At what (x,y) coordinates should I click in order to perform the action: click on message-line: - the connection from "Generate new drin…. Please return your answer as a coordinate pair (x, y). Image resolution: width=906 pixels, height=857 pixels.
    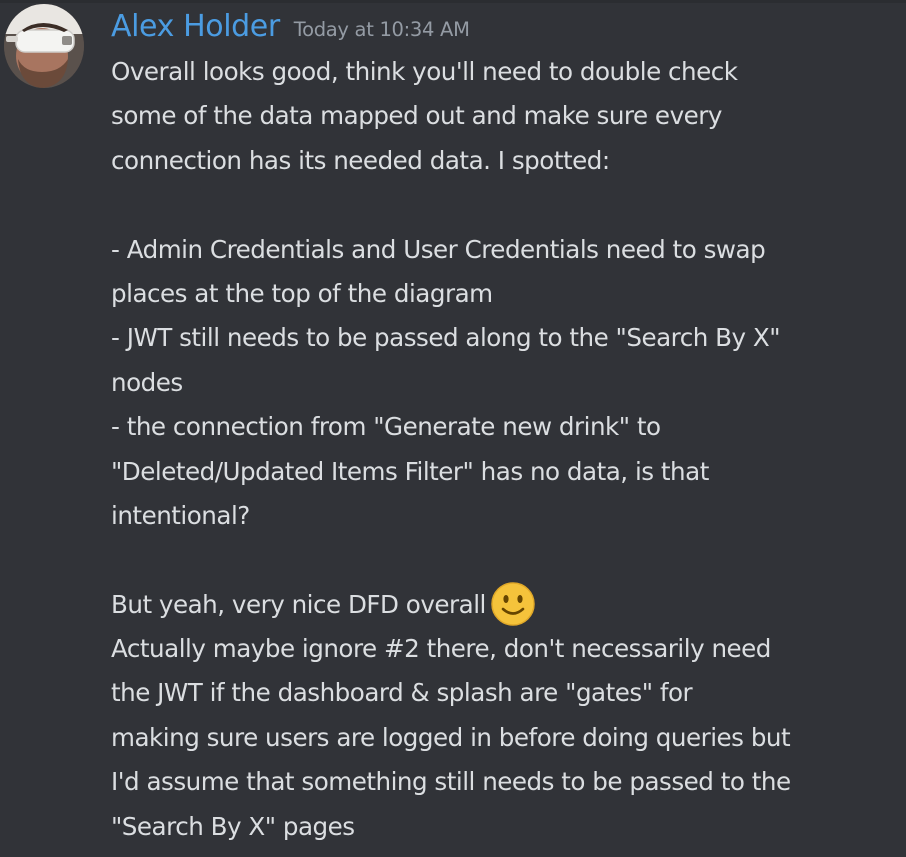
    Looking at the image, I should click on (386, 427).